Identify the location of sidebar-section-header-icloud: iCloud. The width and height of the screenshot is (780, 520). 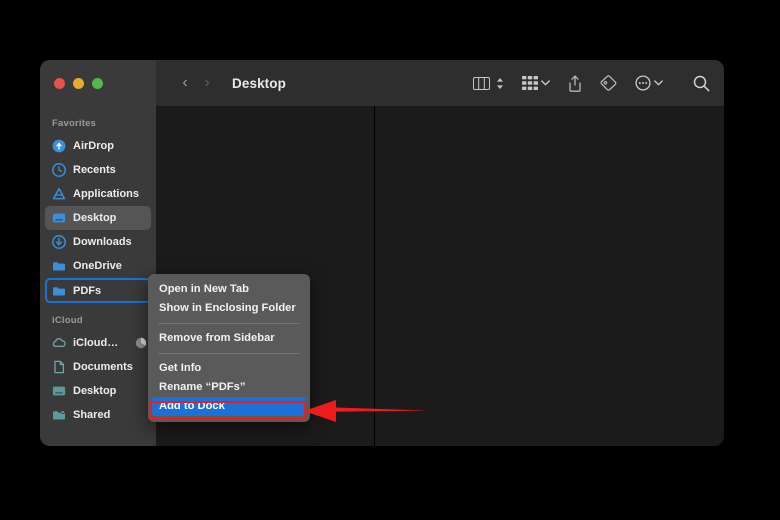
(67, 320).